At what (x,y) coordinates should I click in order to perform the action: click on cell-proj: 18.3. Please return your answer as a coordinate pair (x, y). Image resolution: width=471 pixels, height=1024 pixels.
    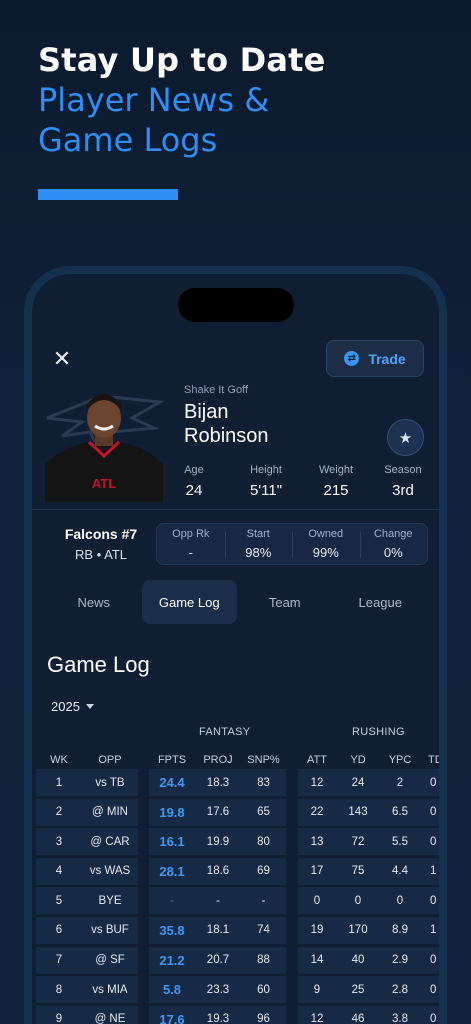
    Looking at the image, I should click on (218, 782).